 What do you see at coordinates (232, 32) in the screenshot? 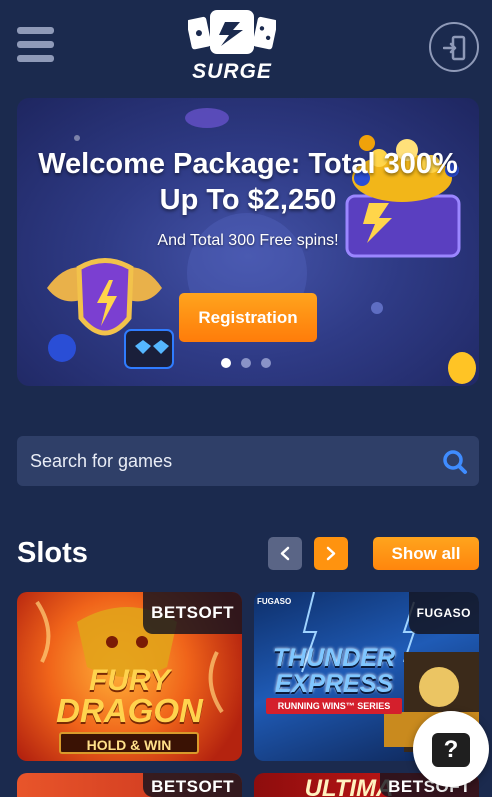
I see `logo-cards-icon` at bounding box center [232, 32].